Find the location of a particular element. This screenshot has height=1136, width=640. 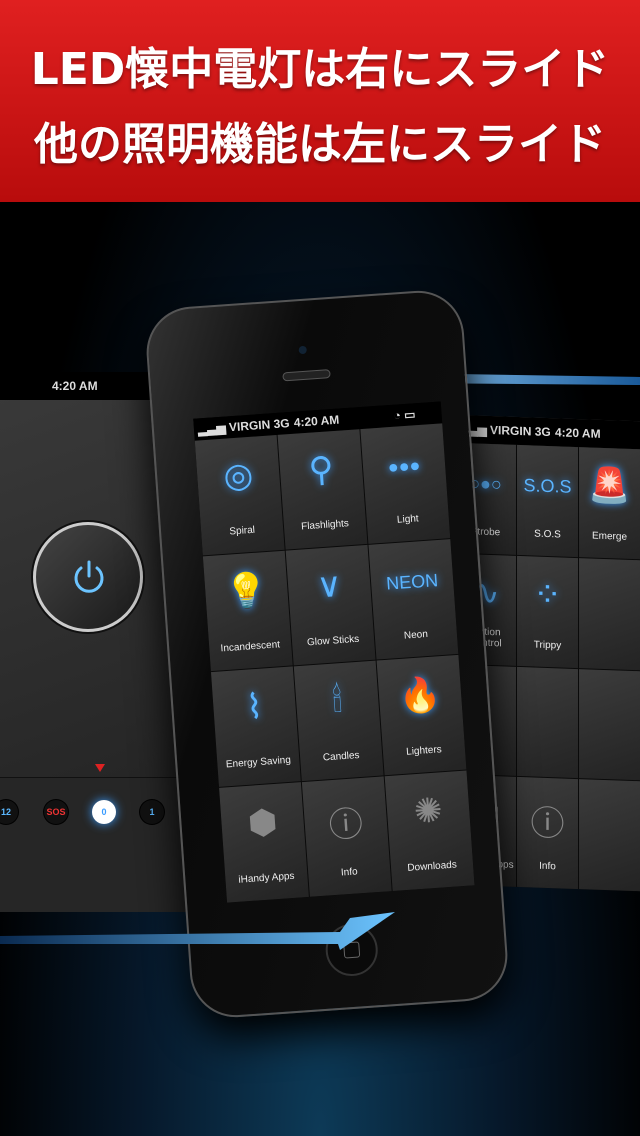

tile-light: ●●● Light is located at coordinates (405, 483).